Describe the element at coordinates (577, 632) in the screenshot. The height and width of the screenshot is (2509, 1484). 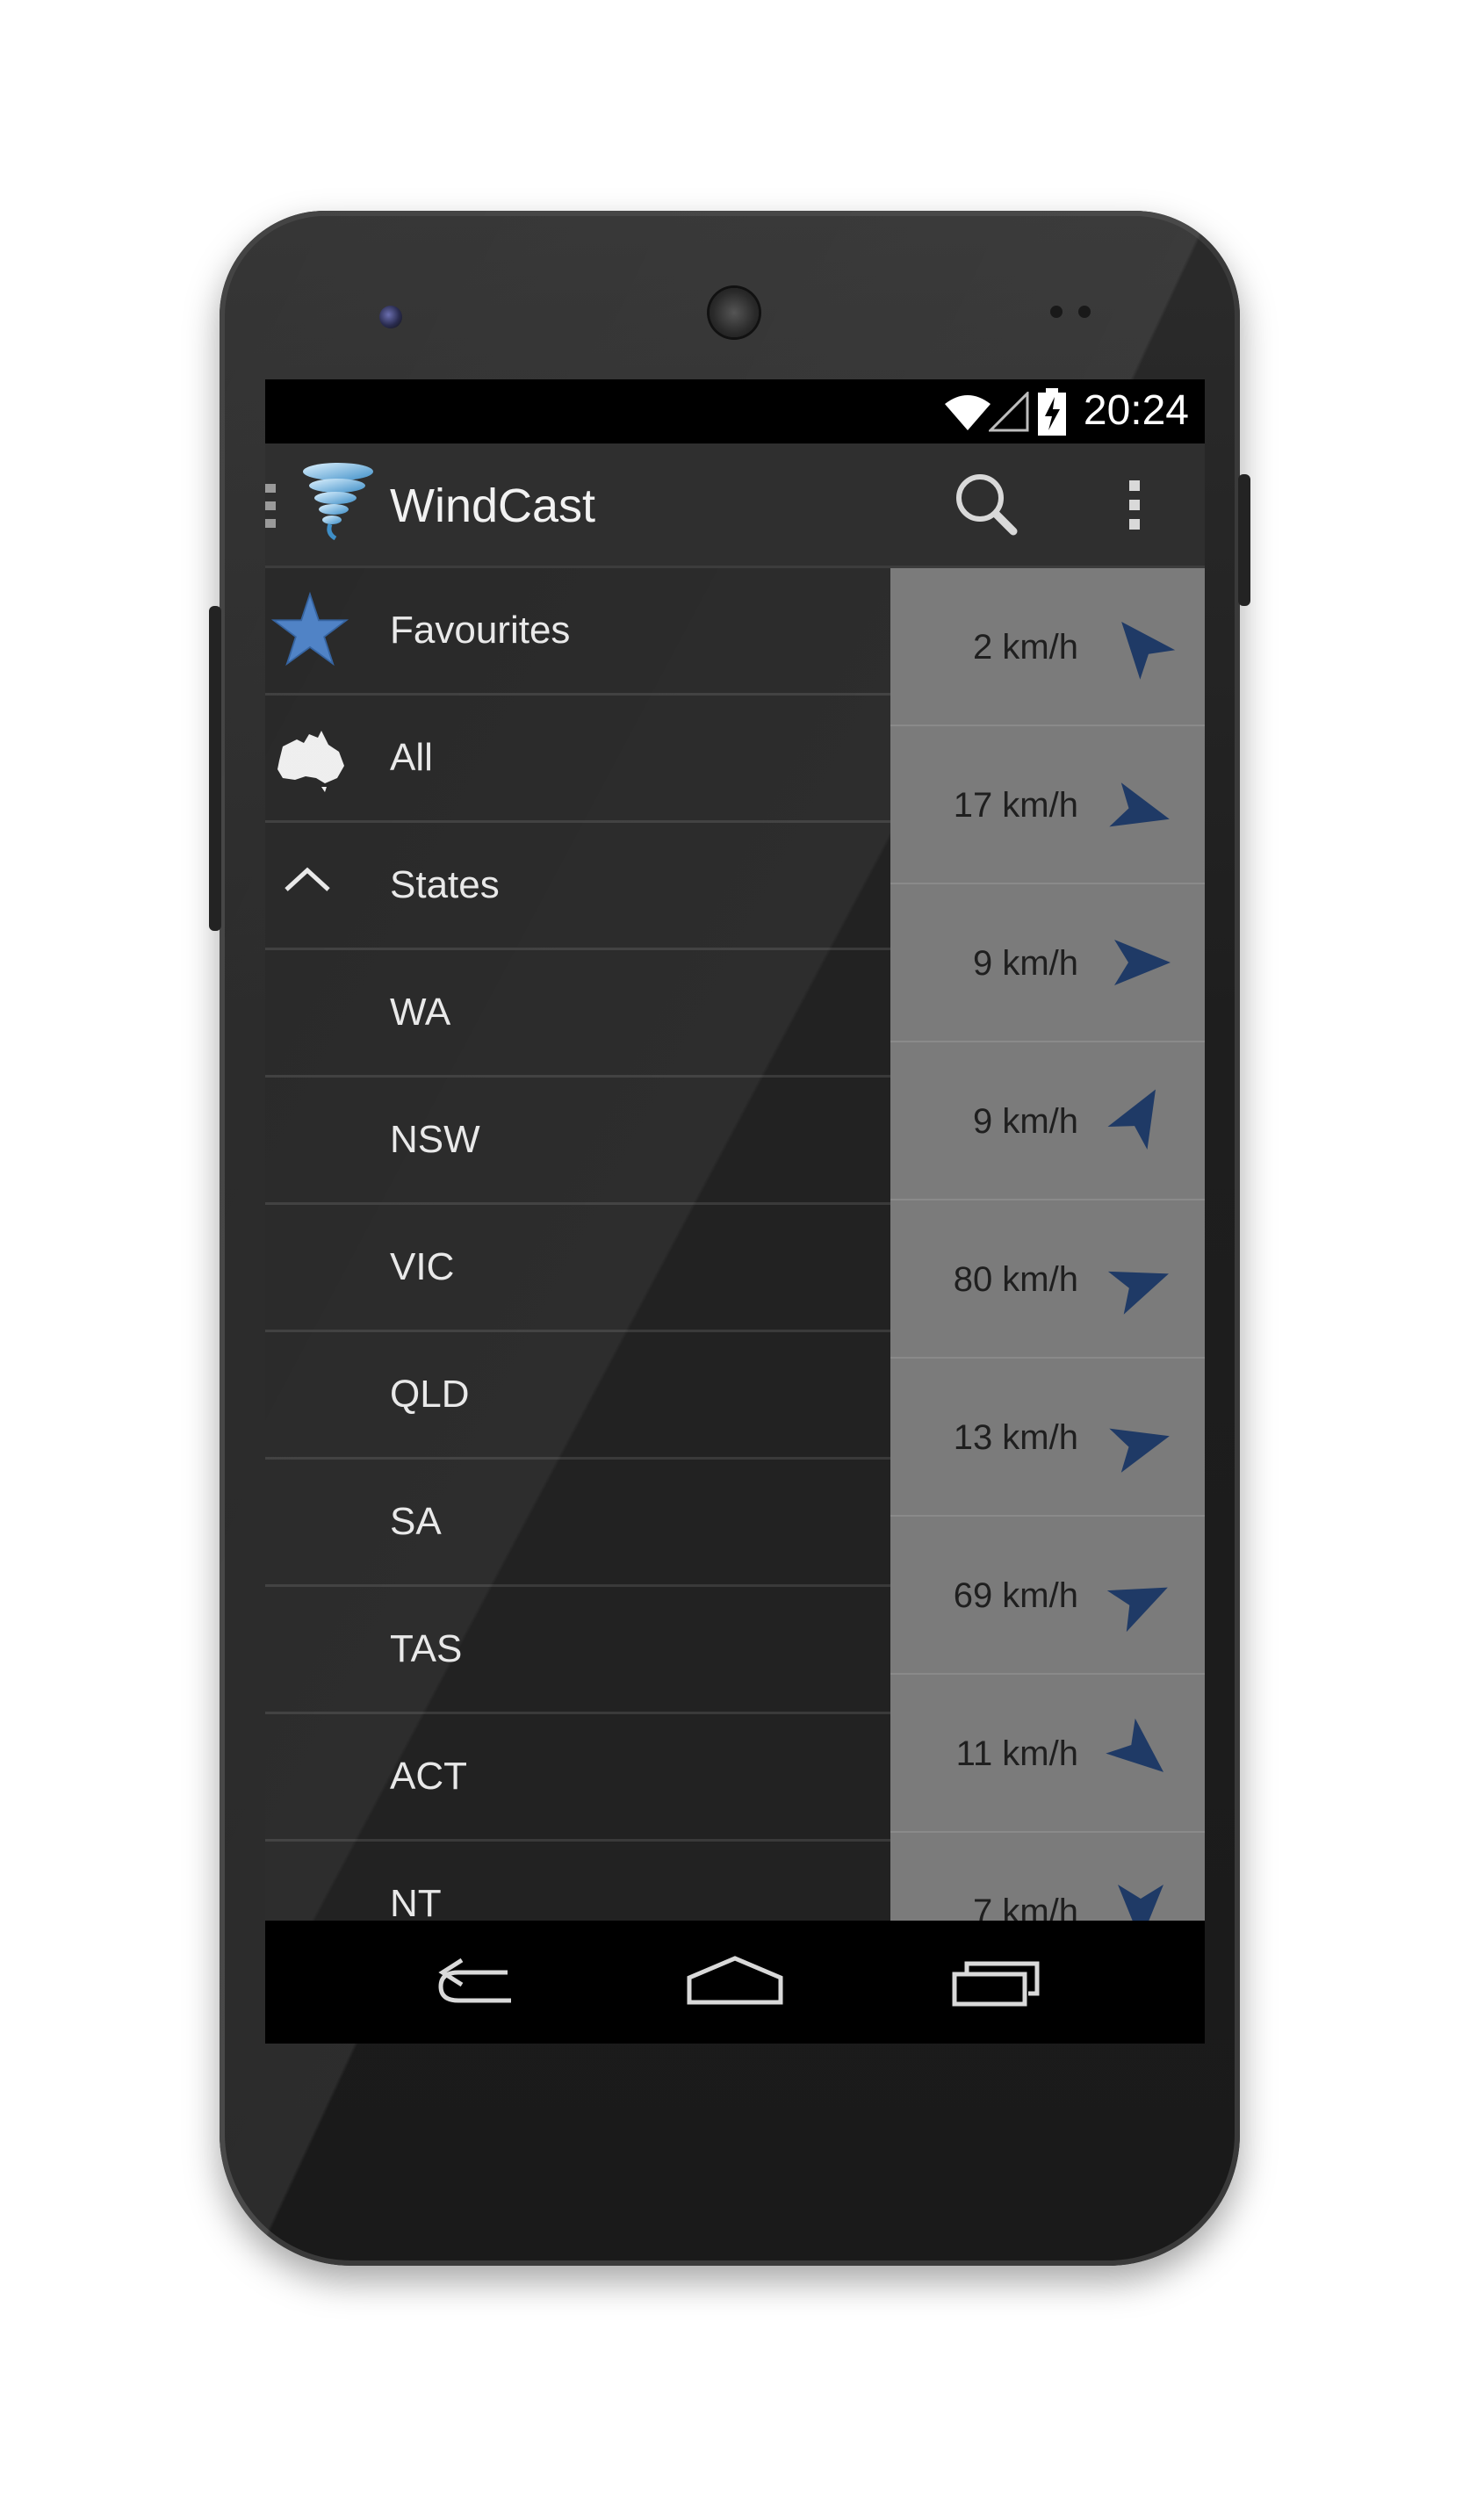
I see `drawer-item-favourites: Favourites` at that location.